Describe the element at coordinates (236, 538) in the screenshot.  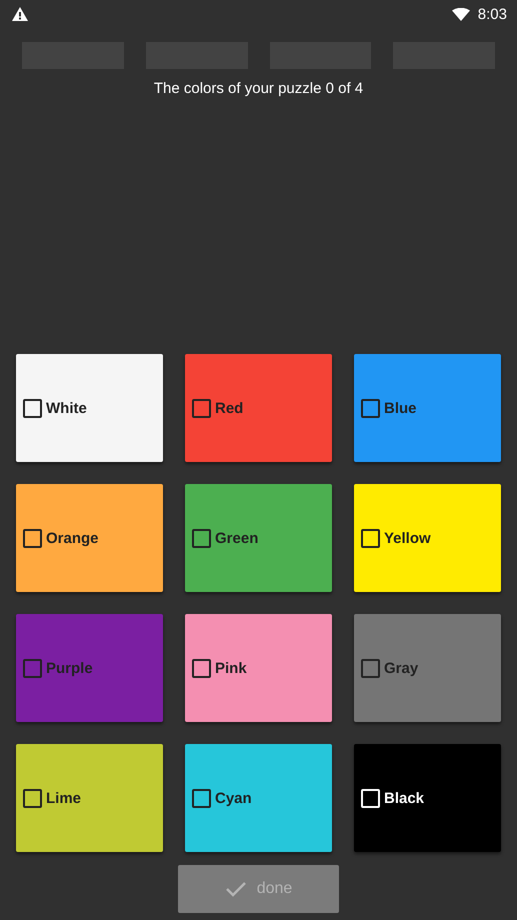
I see `color-label: Green` at that location.